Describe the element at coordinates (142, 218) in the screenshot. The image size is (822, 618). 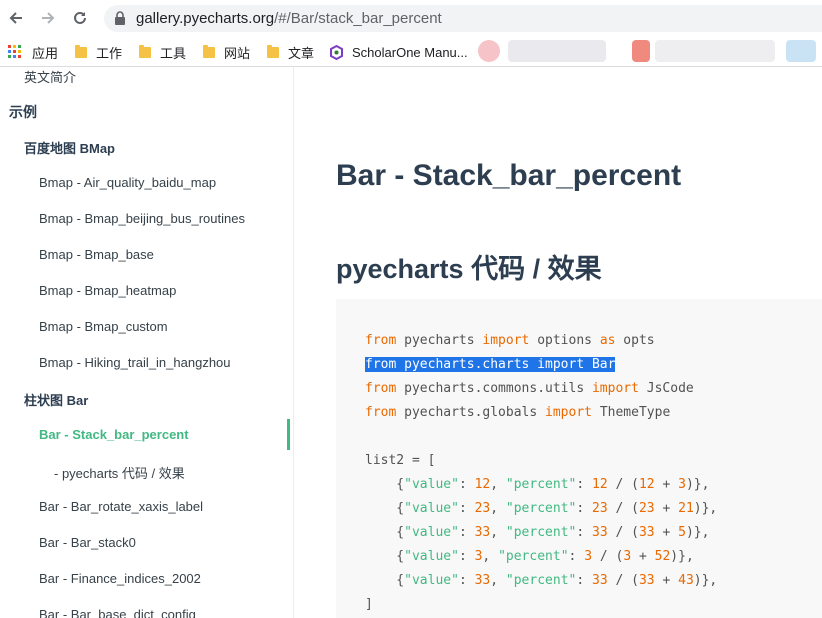
I see `sidebar-item-bus-routines: Bmap - Bmap_beijing_bus_routines` at that location.